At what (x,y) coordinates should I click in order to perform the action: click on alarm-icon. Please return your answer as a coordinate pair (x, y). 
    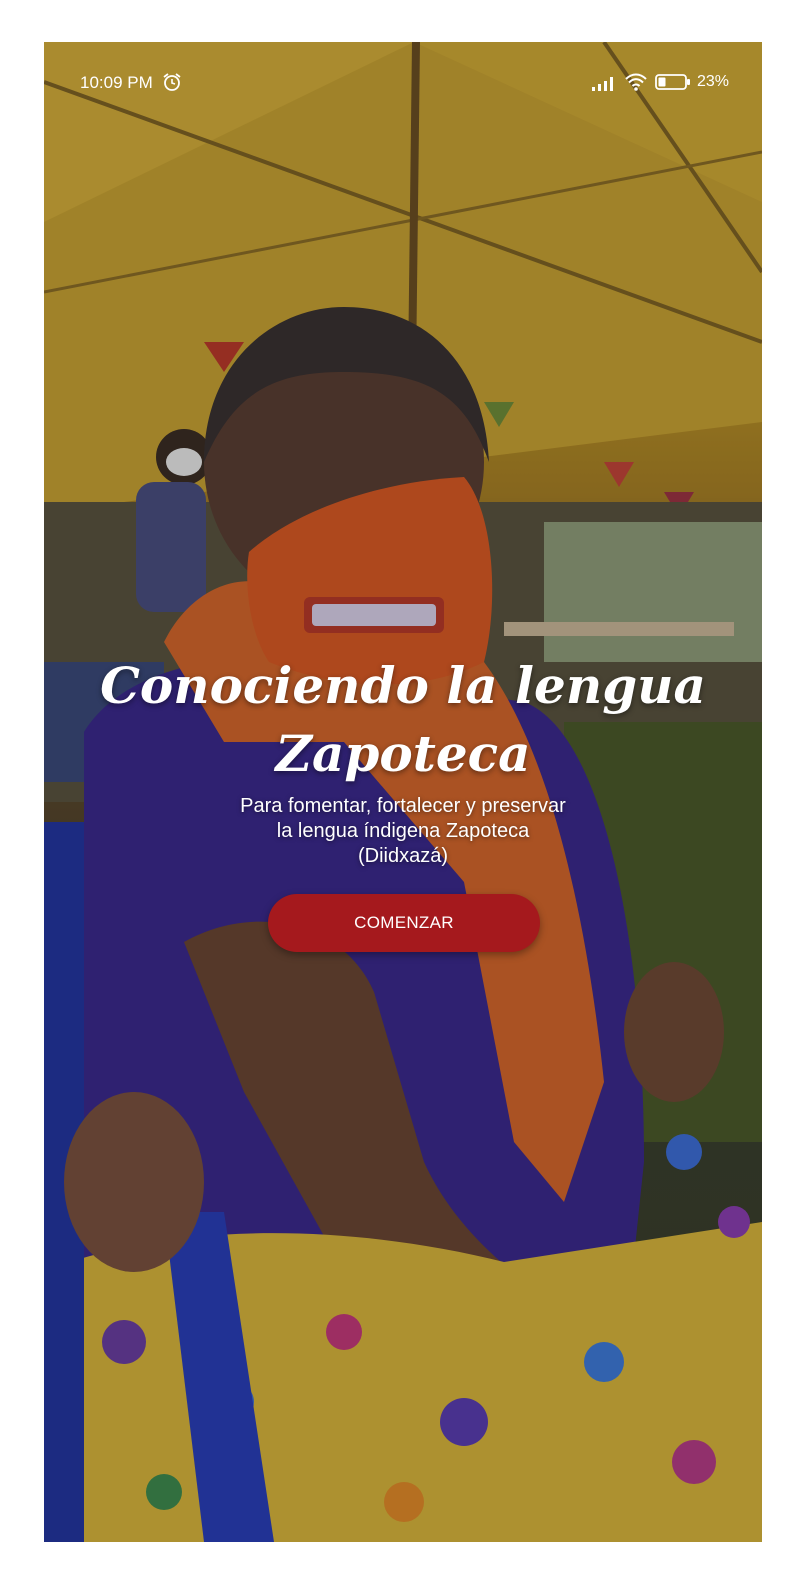
    Looking at the image, I should click on (172, 82).